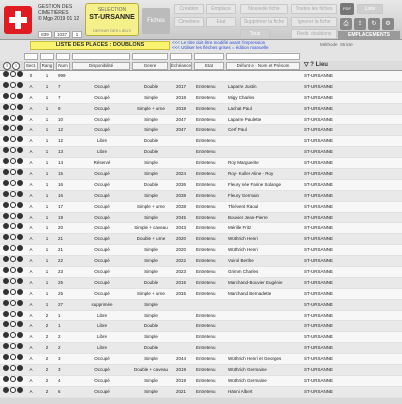  Describe the element at coordinates (314, 9) in the screenshot. I see `all-records-button: Toutes les fiches` at that location.